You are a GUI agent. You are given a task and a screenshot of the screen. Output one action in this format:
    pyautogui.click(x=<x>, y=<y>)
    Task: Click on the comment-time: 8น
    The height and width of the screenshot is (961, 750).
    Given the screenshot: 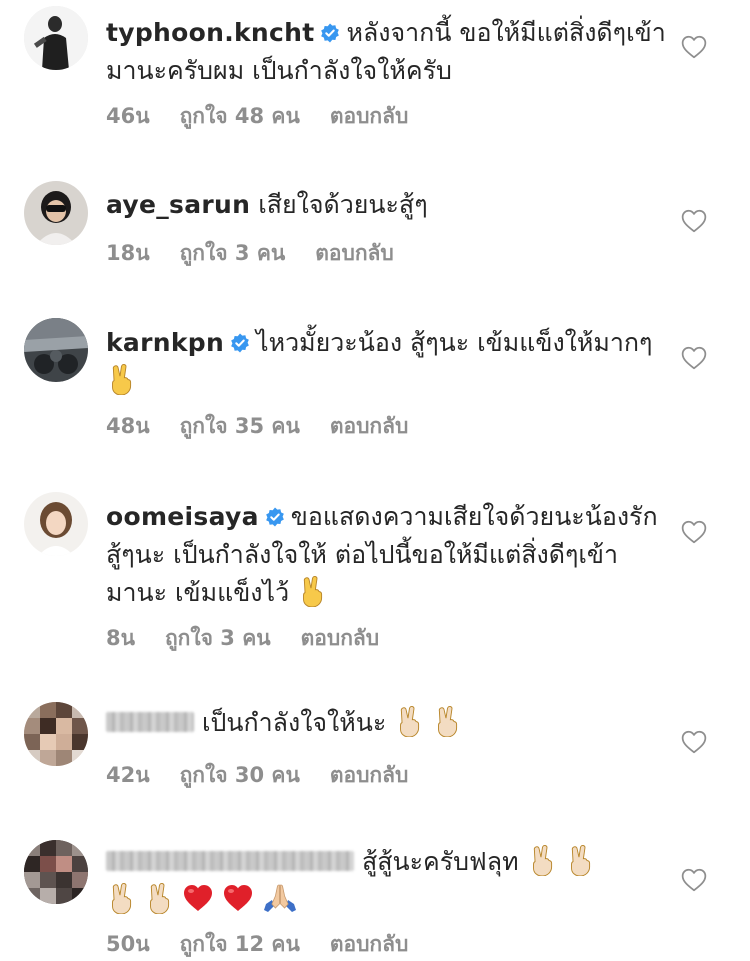 What is the action you would take?
    pyautogui.click(x=120, y=638)
    